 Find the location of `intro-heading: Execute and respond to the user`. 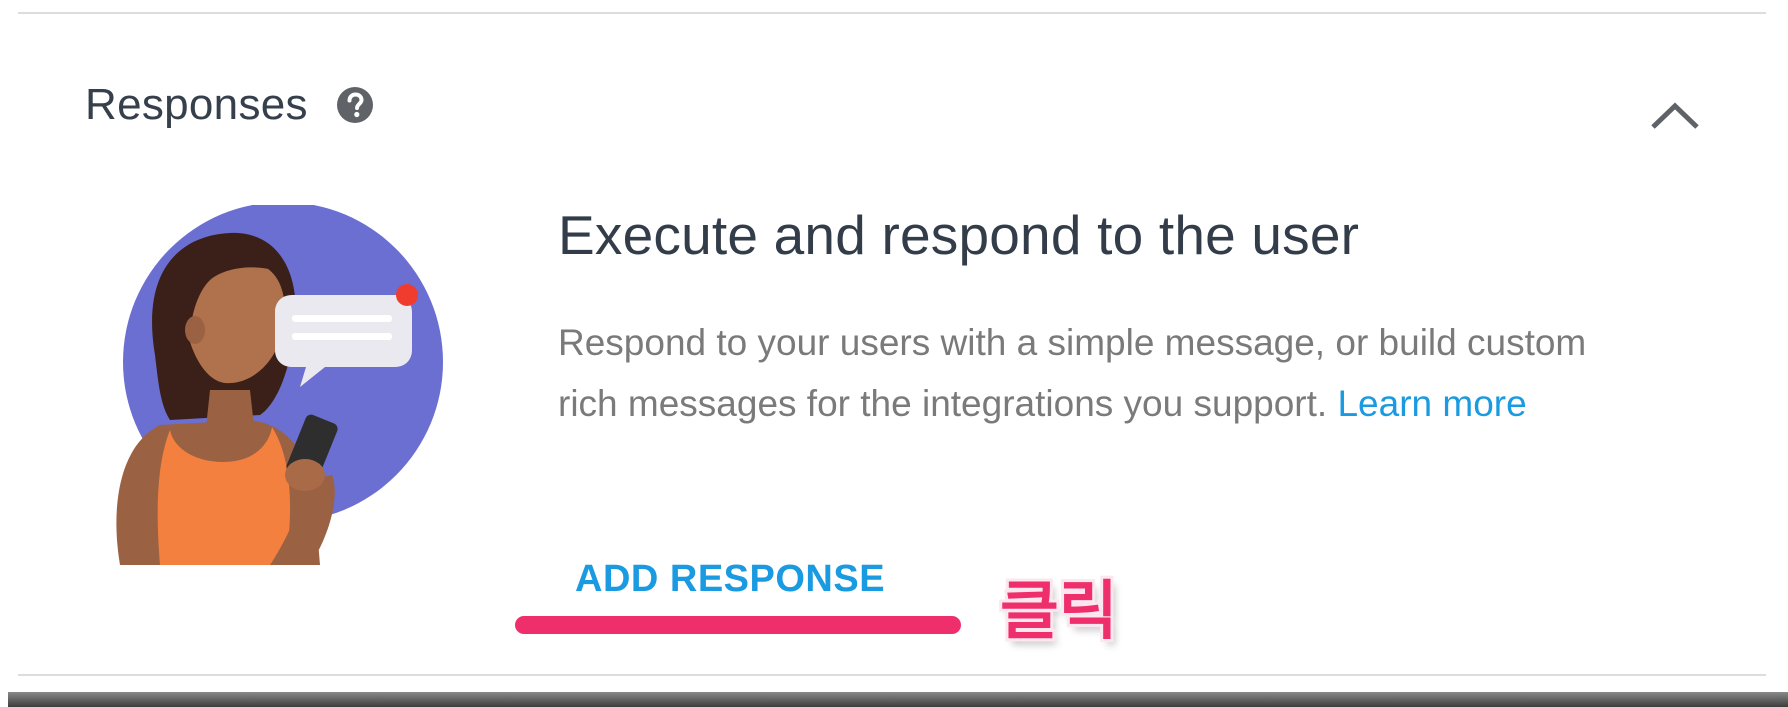

intro-heading: Execute and respond to the user is located at coordinates (959, 235).